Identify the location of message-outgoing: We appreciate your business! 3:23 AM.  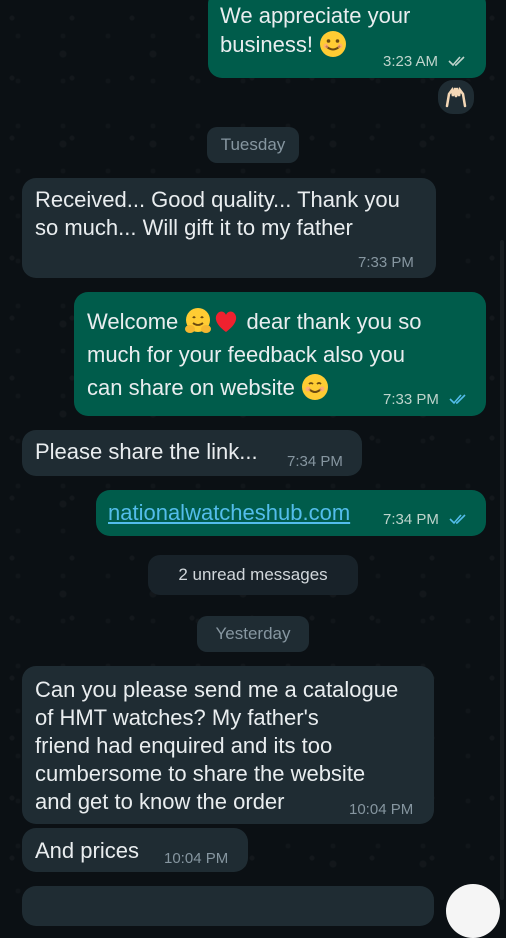
(347, 39).